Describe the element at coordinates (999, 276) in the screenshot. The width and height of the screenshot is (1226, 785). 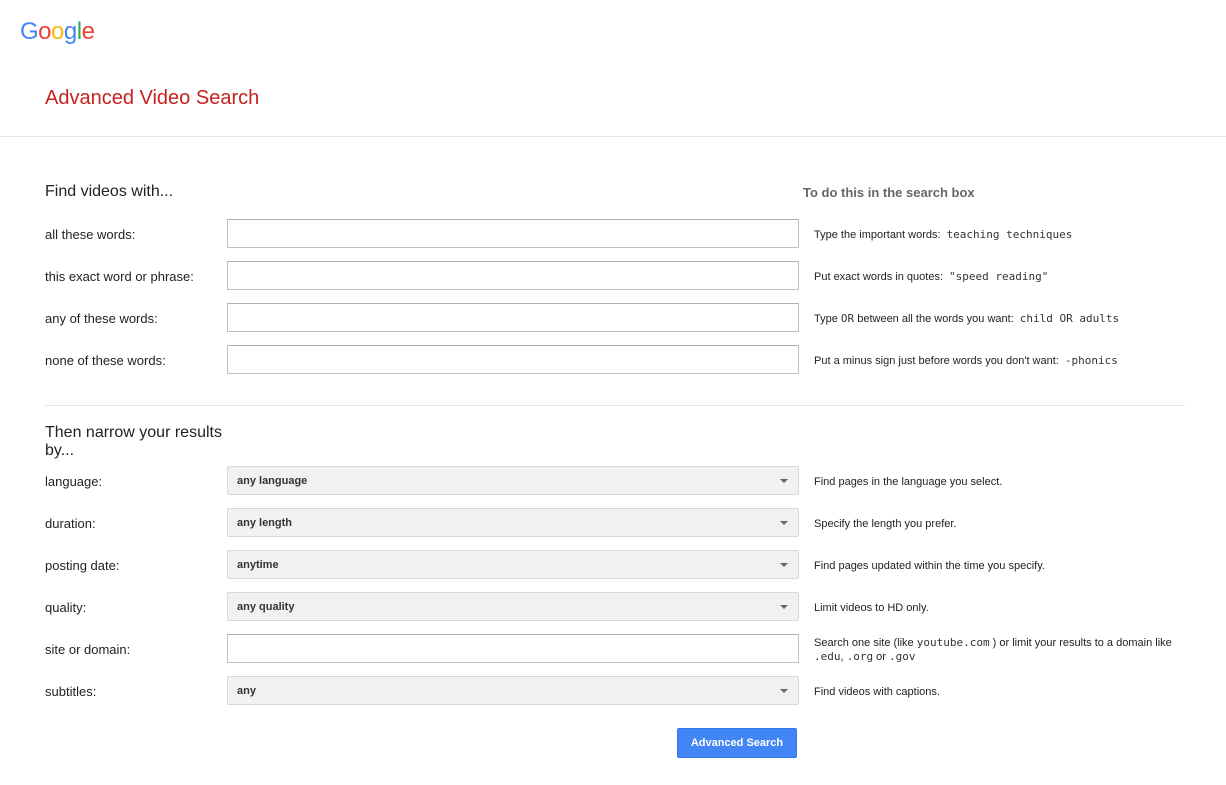
I see `hint-example: "speed reading"` at that location.